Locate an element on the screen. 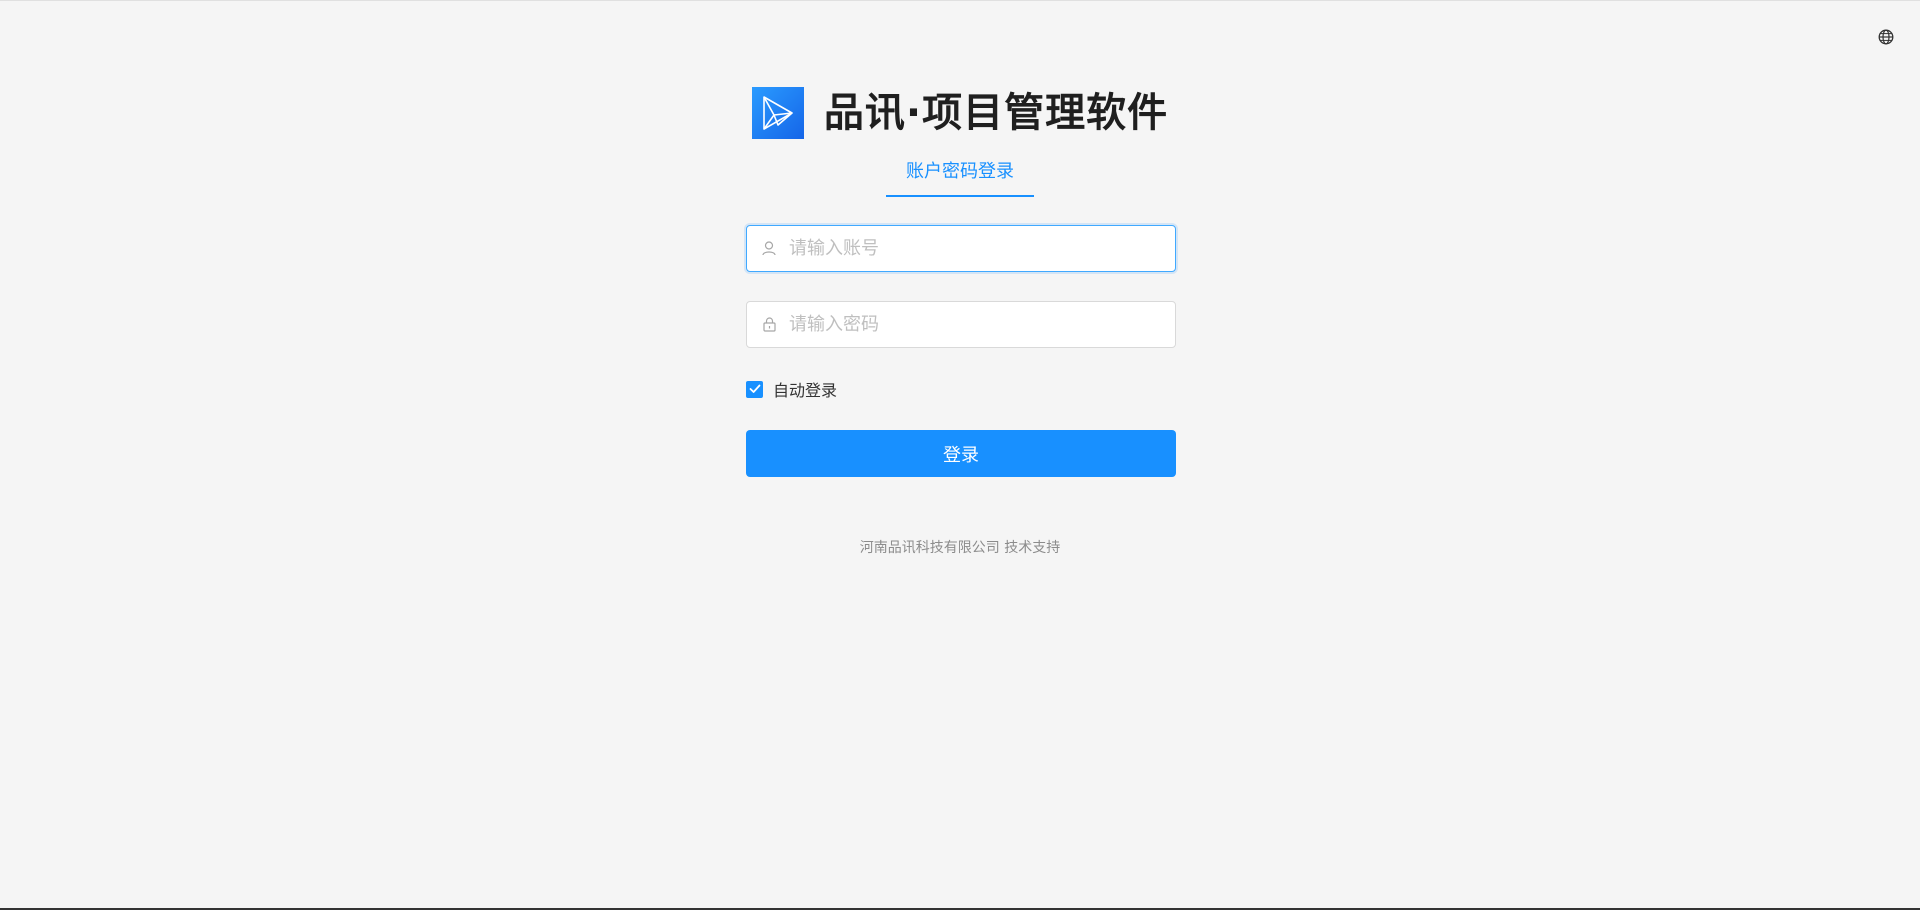  header: 品讯·项目管理软件 is located at coordinates (960, 113).